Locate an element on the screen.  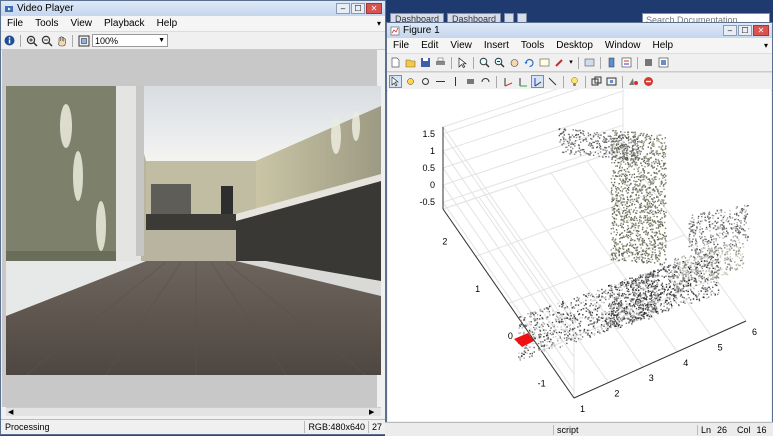
menu-playback: Playback is located at coordinates (124, 23).